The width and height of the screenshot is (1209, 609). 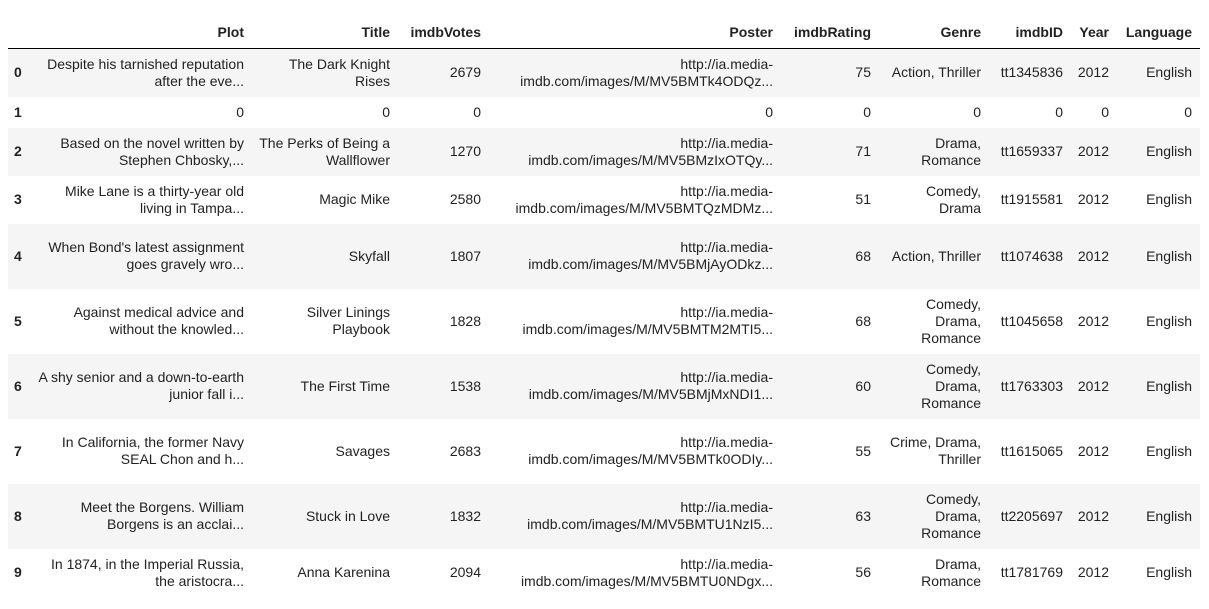 What do you see at coordinates (1031, 450) in the screenshot?
I see `cell-imdbid: tt1615065` at bounding box center [1031, 450].